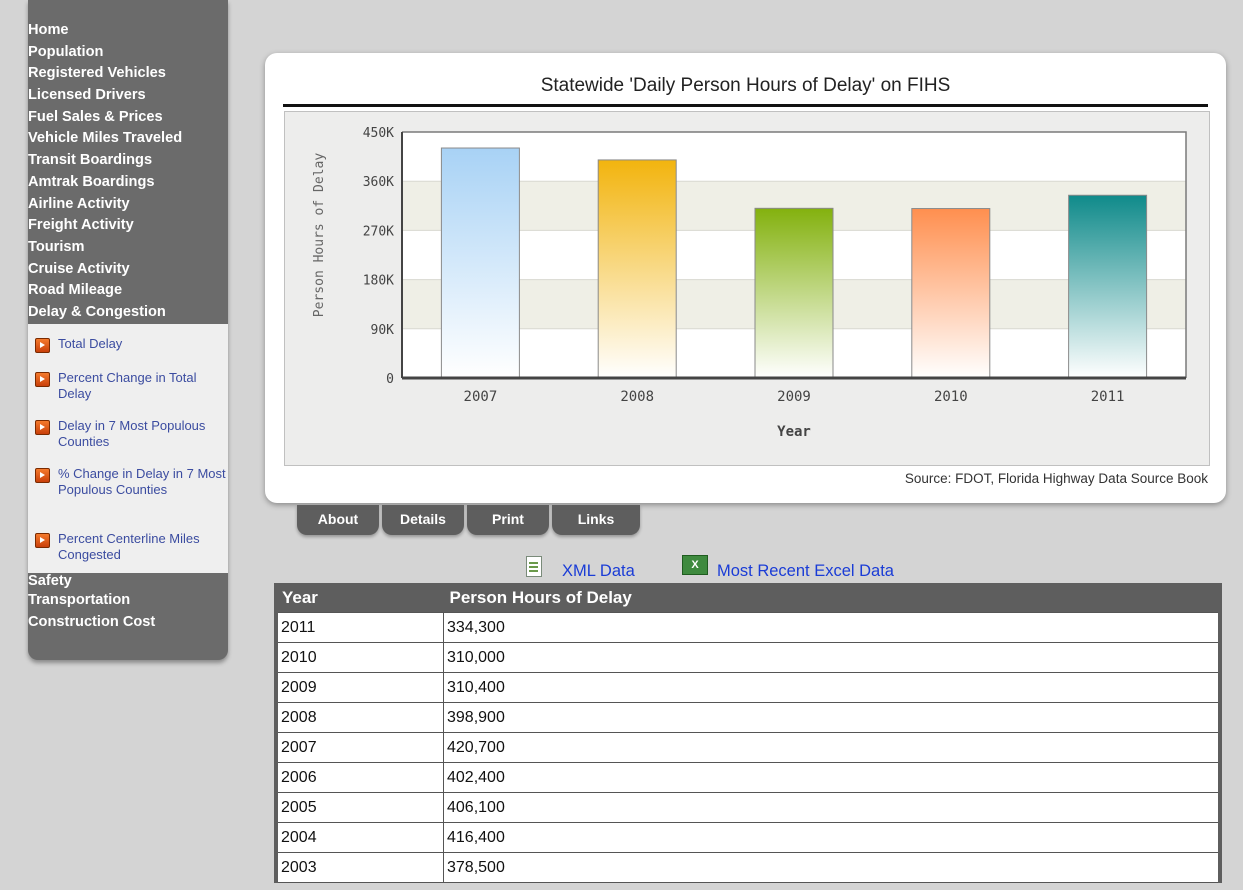 This screenshot has width=1243, height=890. What do you see at coordinates (128, 291) in the screenshot?
I see `sidebar-item-road-mileage: Road Mileage` at bounding box center [128, 291].